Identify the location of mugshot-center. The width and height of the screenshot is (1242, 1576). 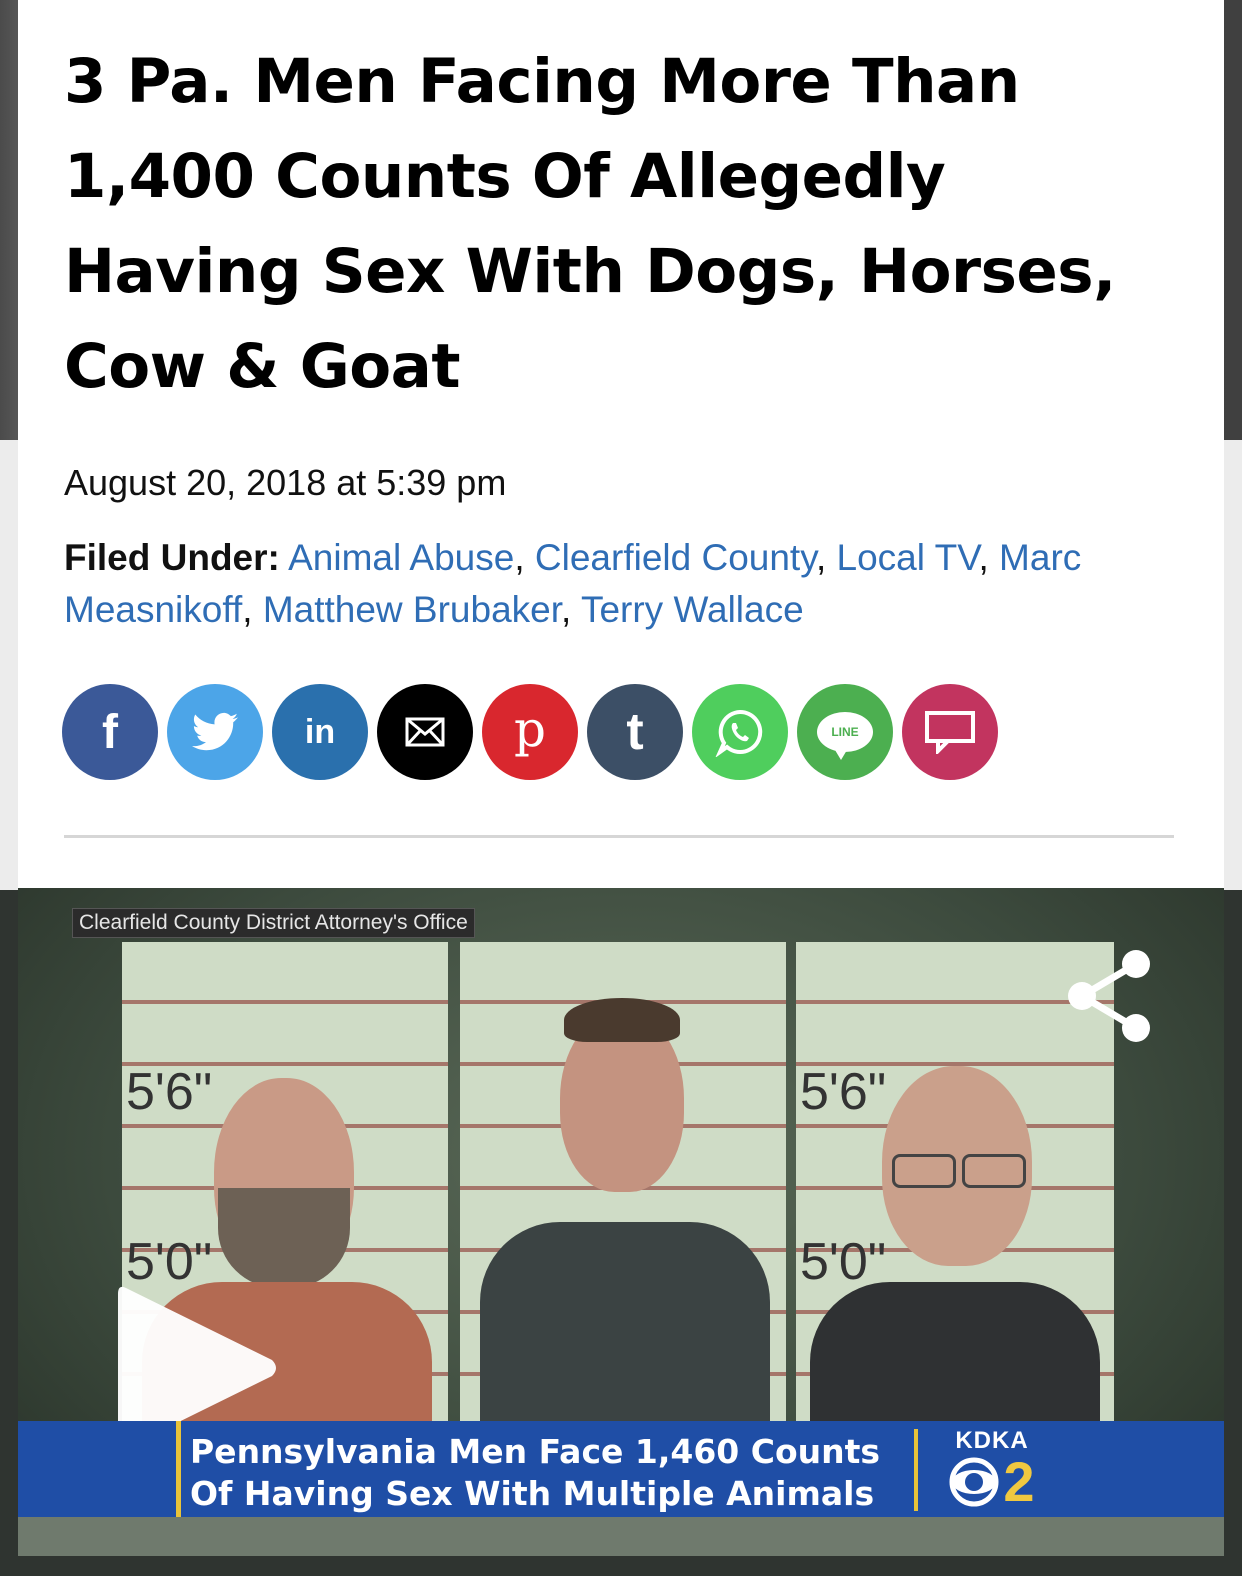
(623, 1182).